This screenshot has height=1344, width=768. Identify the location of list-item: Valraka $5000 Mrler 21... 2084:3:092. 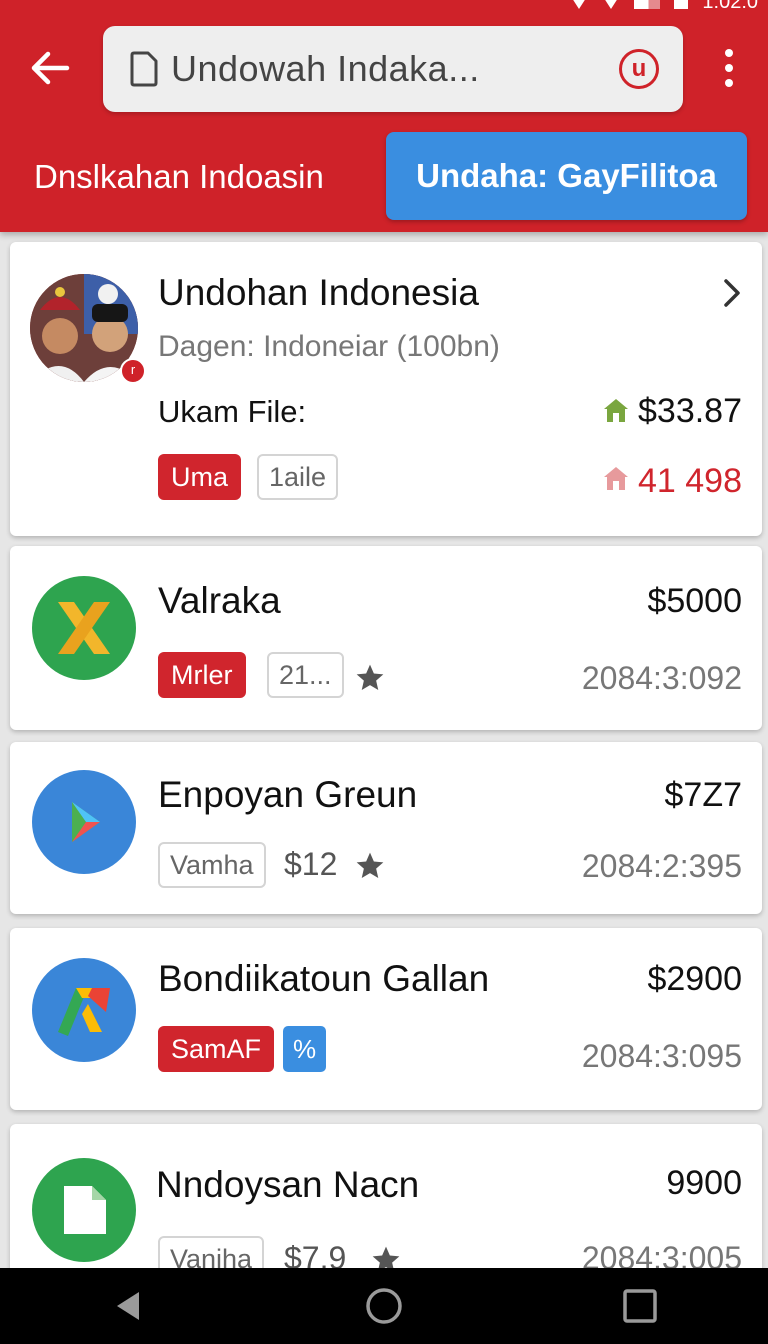
(386, 638).